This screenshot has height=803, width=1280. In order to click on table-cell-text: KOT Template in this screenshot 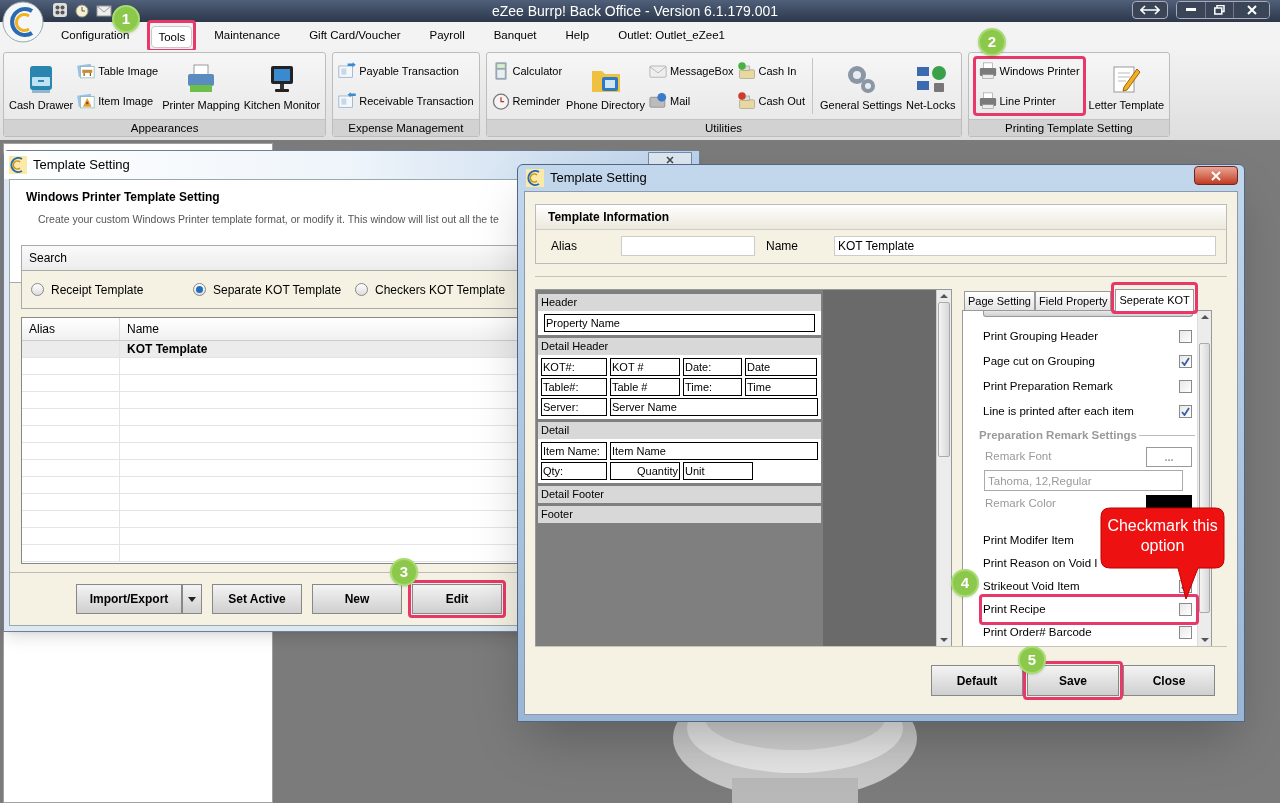, I will do `click(167, 349)`.